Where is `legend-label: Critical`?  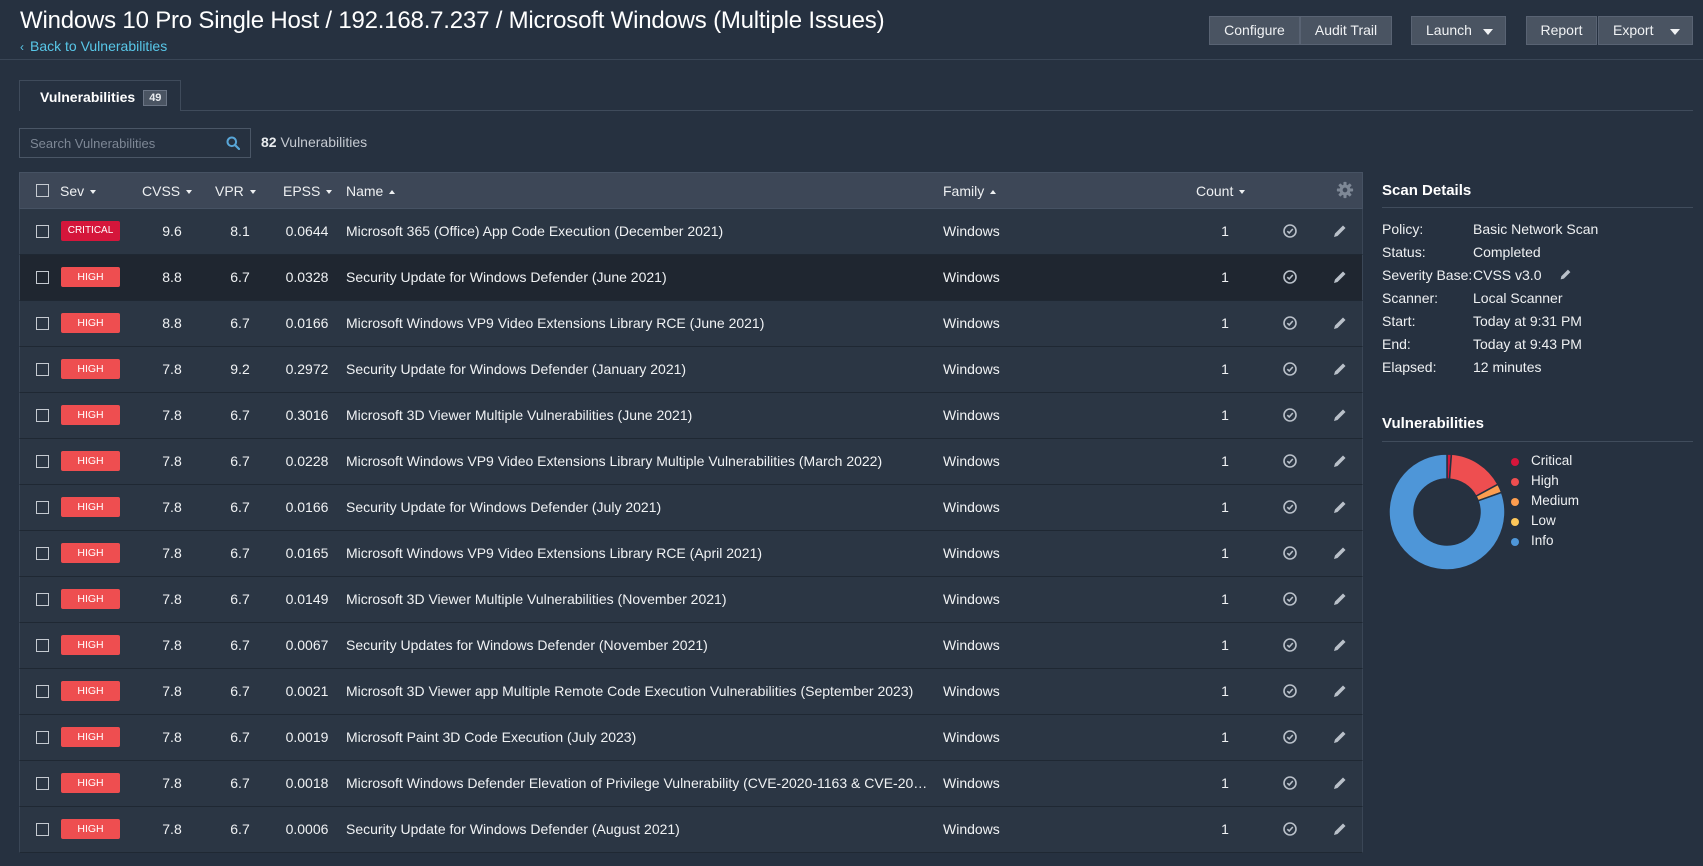
legend-label: Critical is located at coordinates (1552, 460).